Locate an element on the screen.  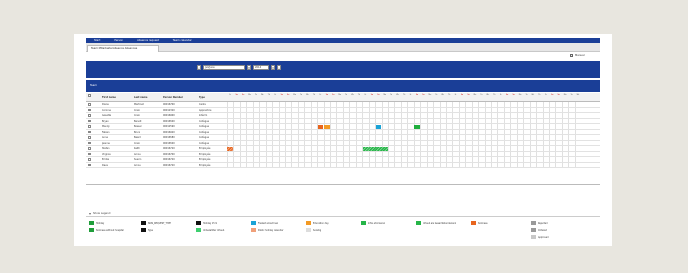
cell-type: Intérim is located at coordinates (203, 115).